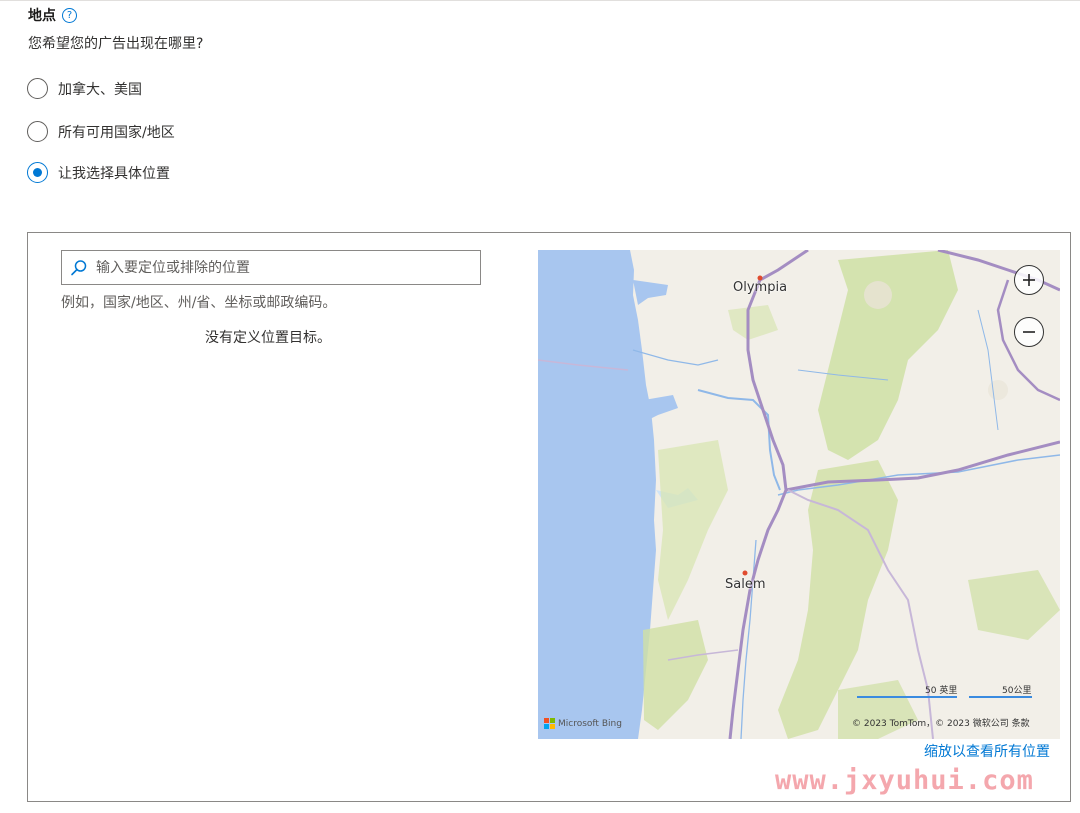  I want to click on radio-label: 加拿大、美国, so click(100, 89).